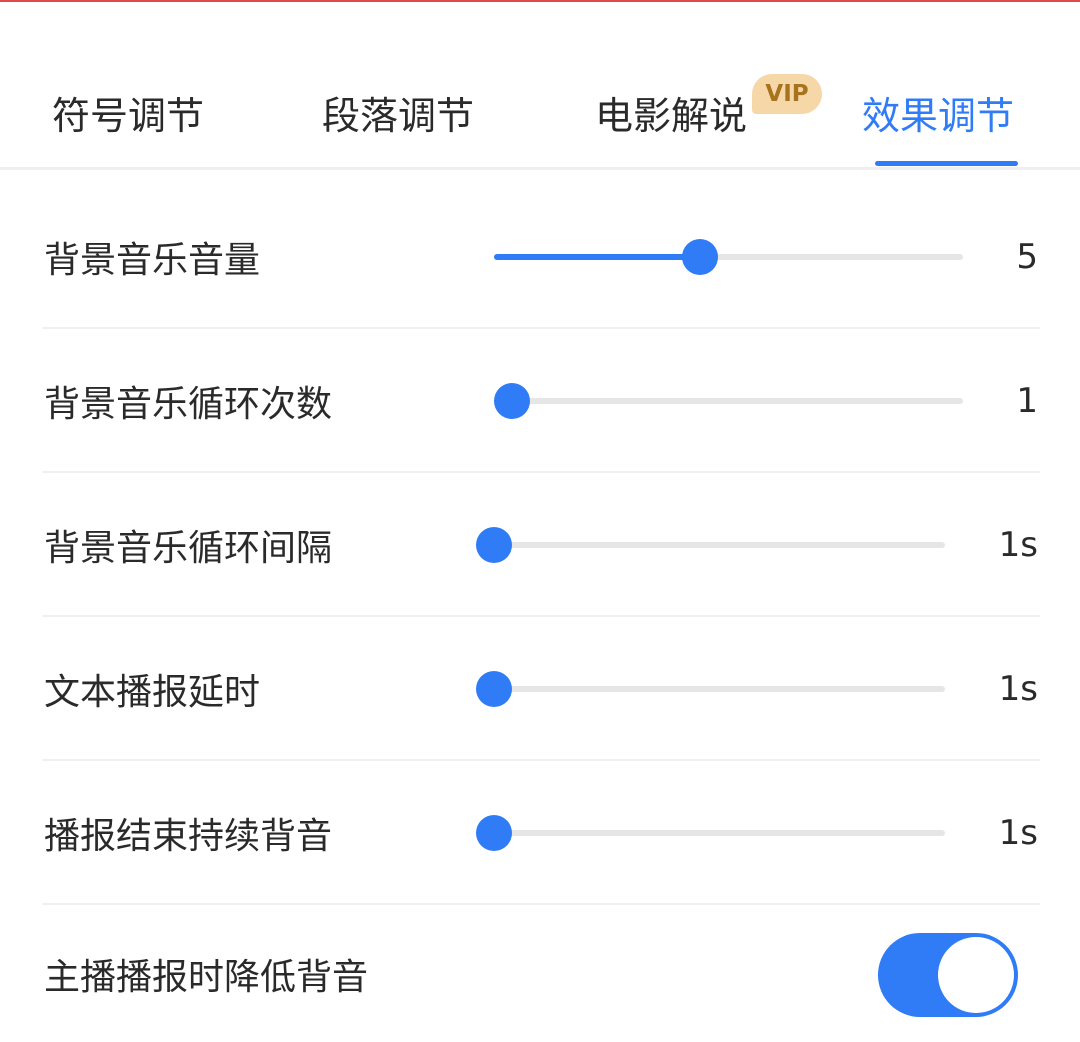 The height and width of the screenshot is (1042, 1080). I want to click on setting-label: 背景音乐循环次数, so click(188, 404).